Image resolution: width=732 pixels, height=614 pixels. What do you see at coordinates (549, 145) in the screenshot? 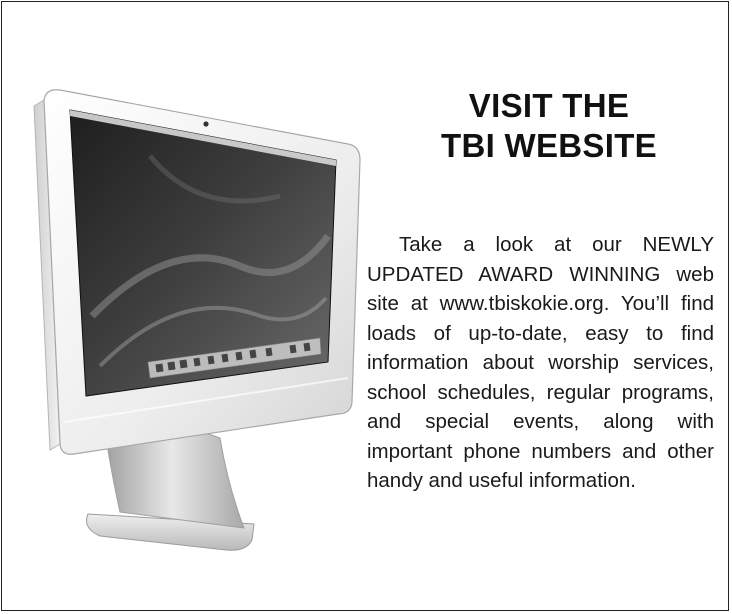
I see `title-line-2: TBI WEBSITE` at bounding box center [549, 145].